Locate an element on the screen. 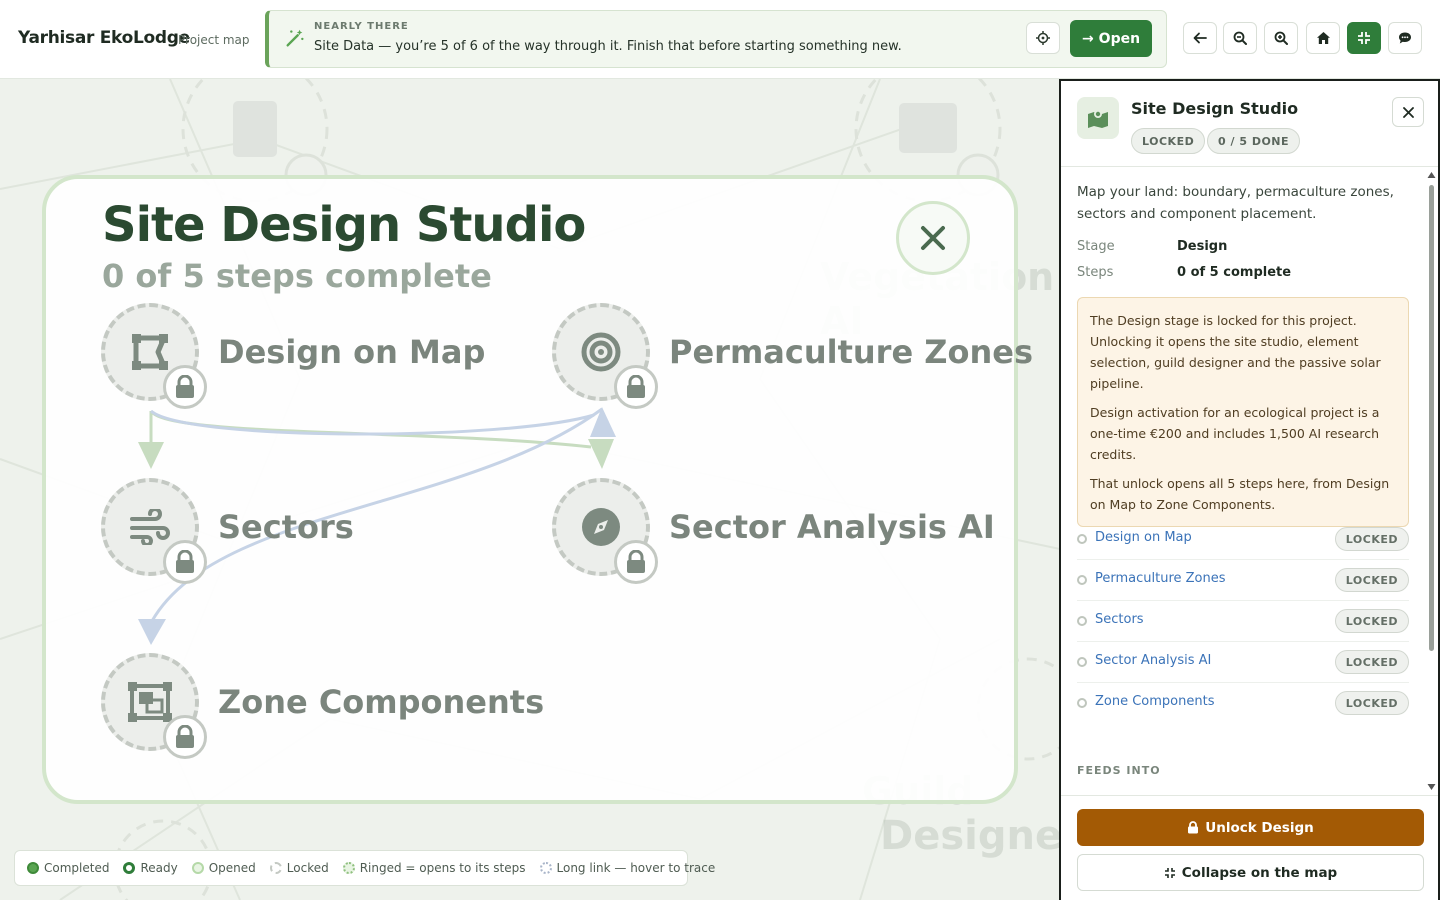  open-button: → Open is located at coordinates (1111, 38).